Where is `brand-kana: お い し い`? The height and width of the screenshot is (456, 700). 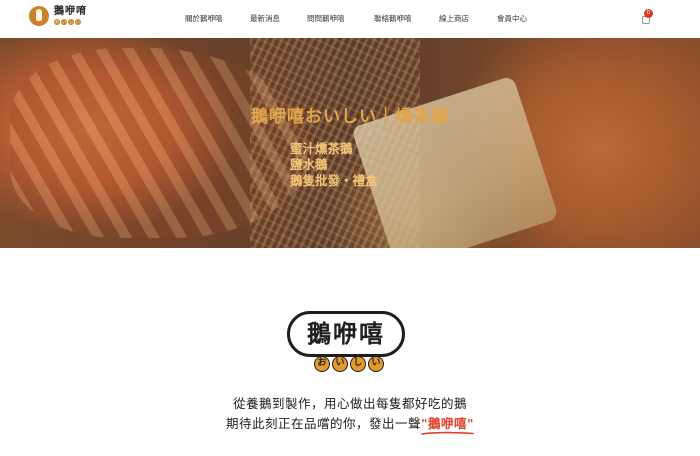
brand-kana: お い し い is located at coordinates (349, 364).